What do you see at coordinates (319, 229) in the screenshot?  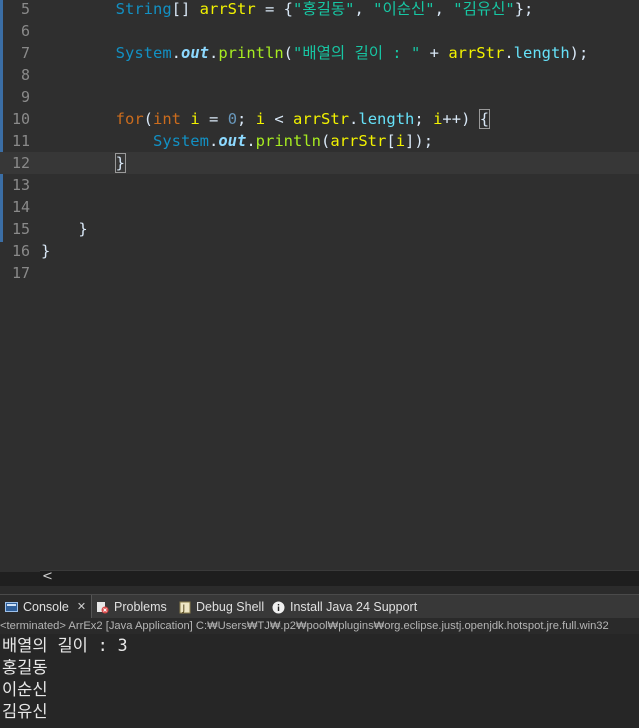 I see `code-line-15: 15 }` at bounding box center [319, 229].